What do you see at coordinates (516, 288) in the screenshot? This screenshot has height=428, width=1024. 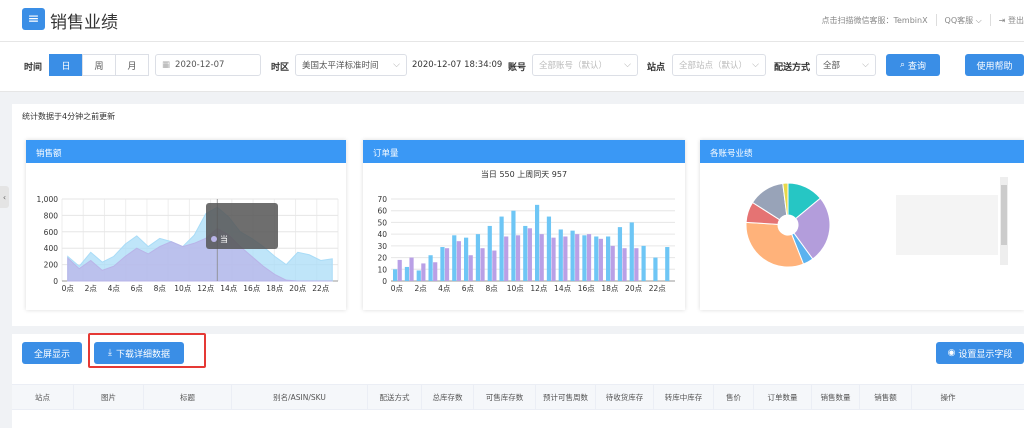 I see `x-tick-label: 10点` at bounding box center [516, 288].